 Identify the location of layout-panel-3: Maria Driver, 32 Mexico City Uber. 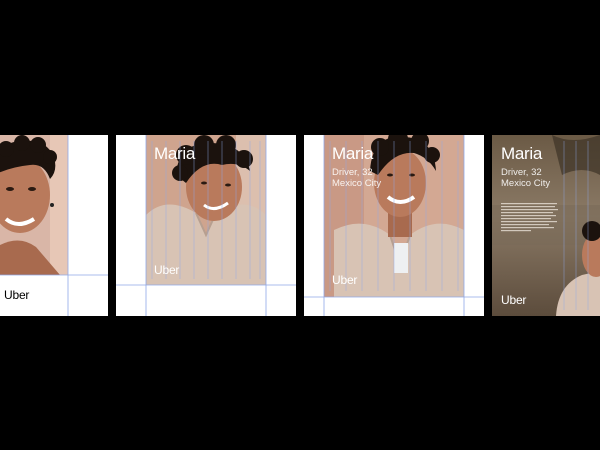
(394, 225).